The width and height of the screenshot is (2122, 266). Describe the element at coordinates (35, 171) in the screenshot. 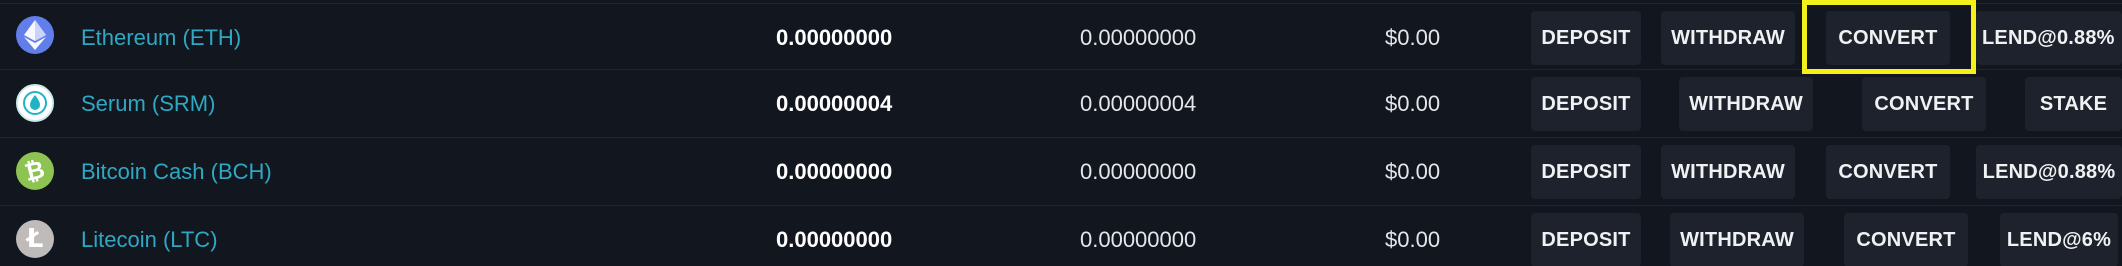

I see `bitcoin-cash-icon: ₿` at that location.